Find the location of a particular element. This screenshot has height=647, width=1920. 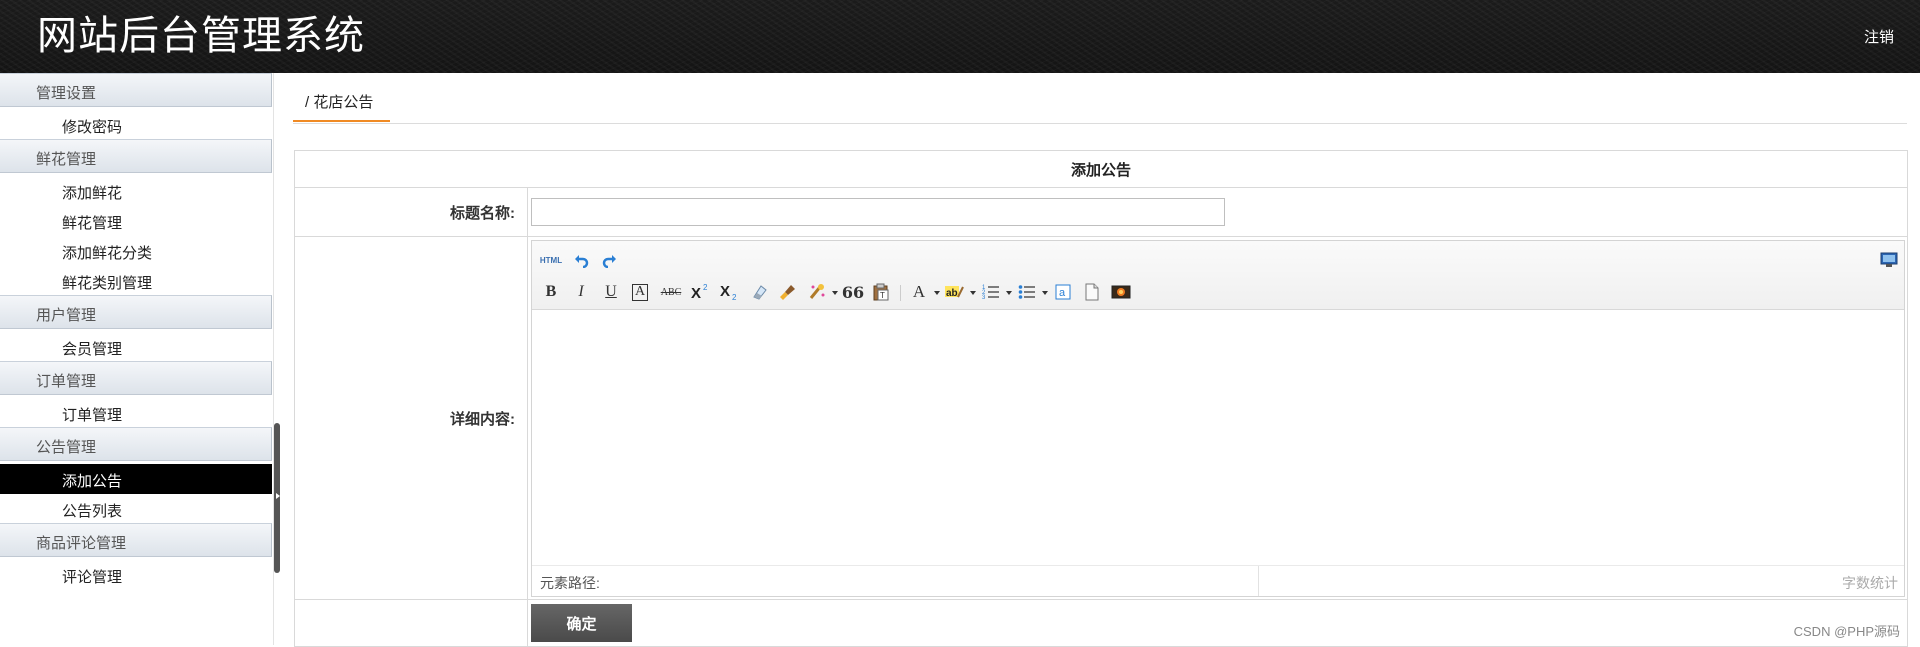

sidebar-group-notices: 公告管理 is located at coordinates (136, 444).